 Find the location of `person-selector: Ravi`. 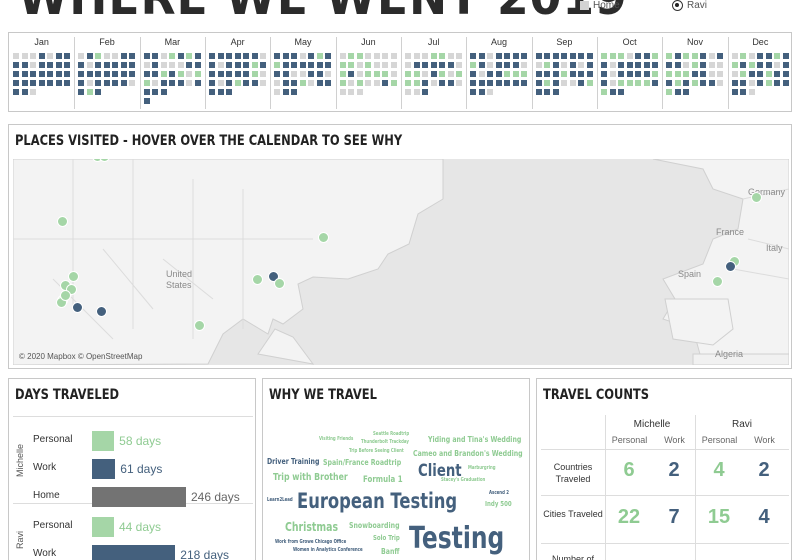

person-selector: Ravi is located at coordinates (689, 5).